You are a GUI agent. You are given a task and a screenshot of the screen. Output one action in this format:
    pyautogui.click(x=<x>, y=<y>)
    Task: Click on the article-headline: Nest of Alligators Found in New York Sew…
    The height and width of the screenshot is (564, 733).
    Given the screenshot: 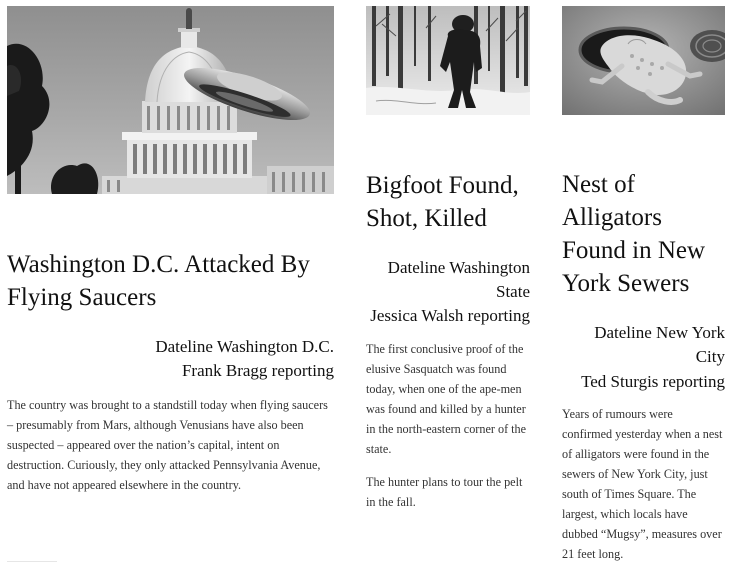 What is the action you would take?
    pyautogui.click(x=643, y=234)
    